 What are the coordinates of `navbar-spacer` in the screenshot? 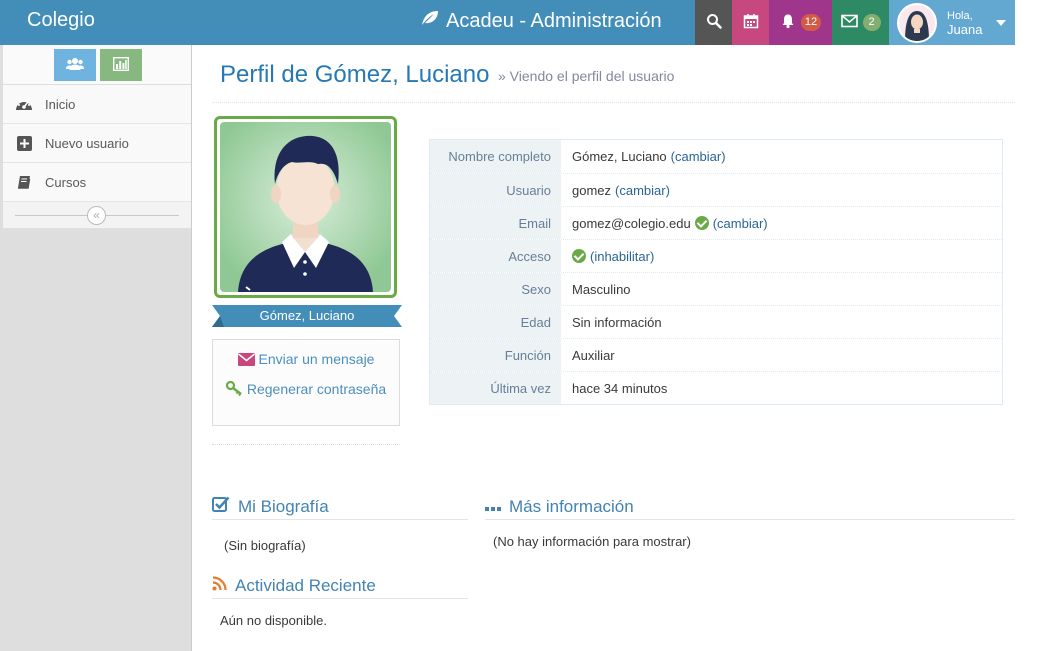 It's located at (1026, 22).